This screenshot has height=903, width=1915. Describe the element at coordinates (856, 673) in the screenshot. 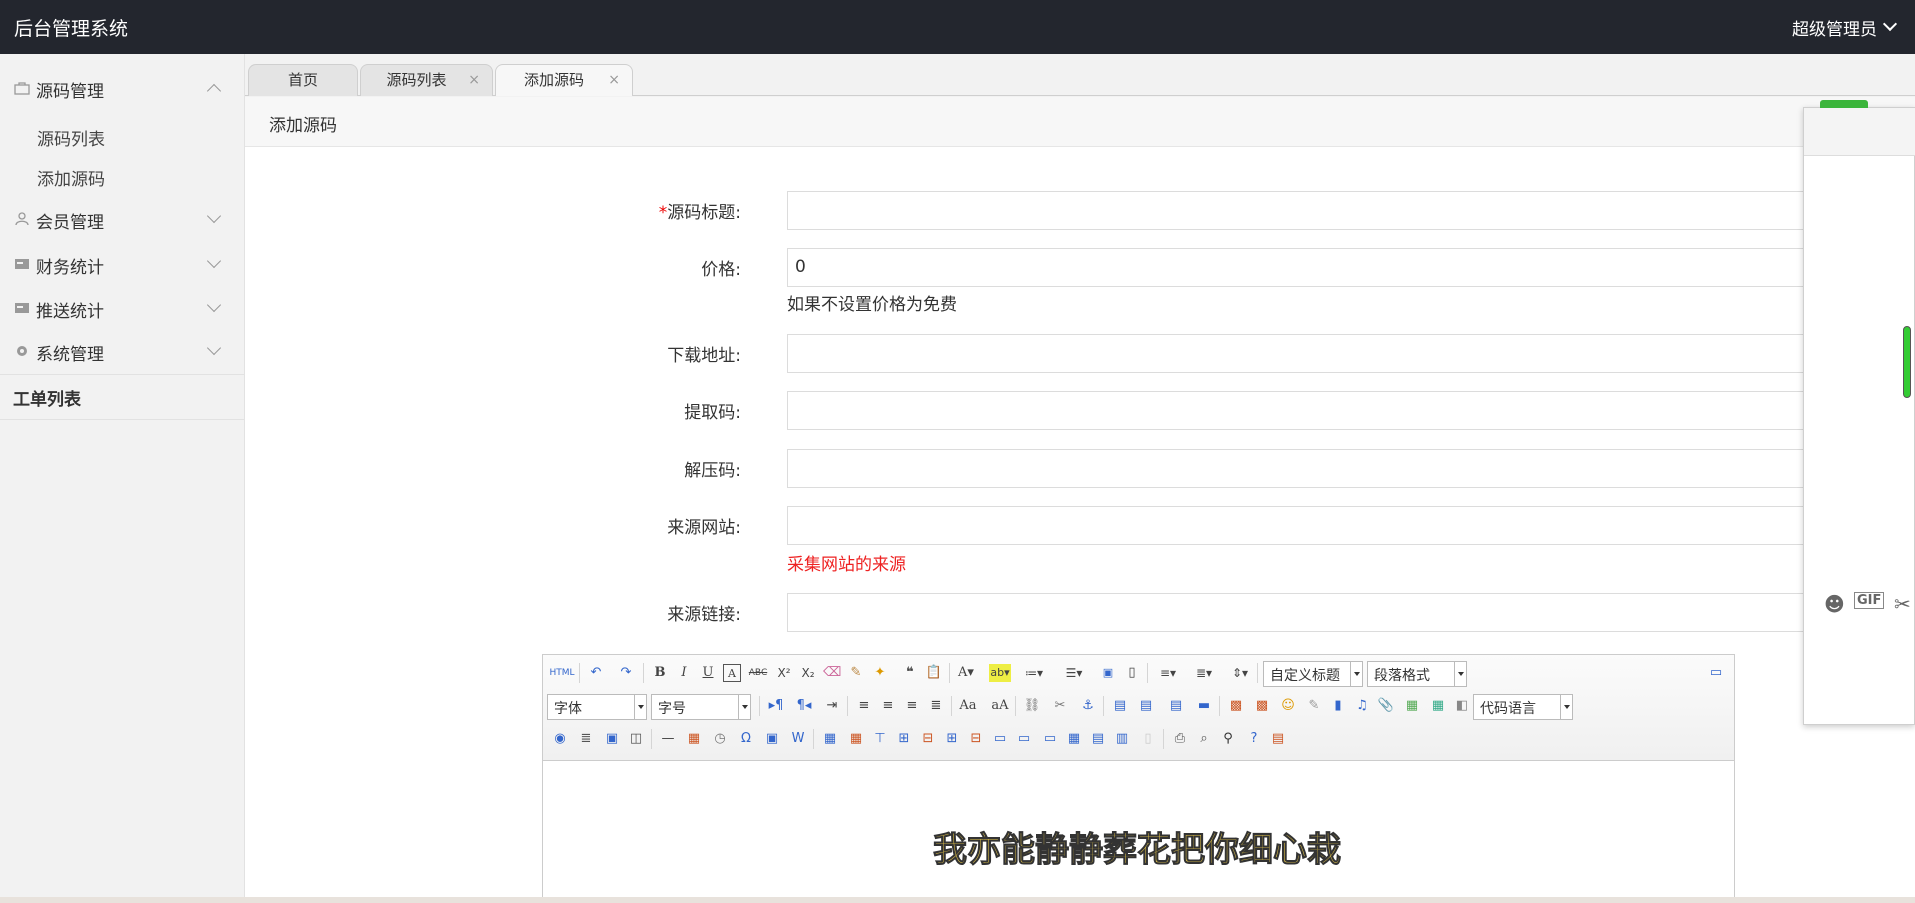

I see `format-brush-icon: ✎` at that location.